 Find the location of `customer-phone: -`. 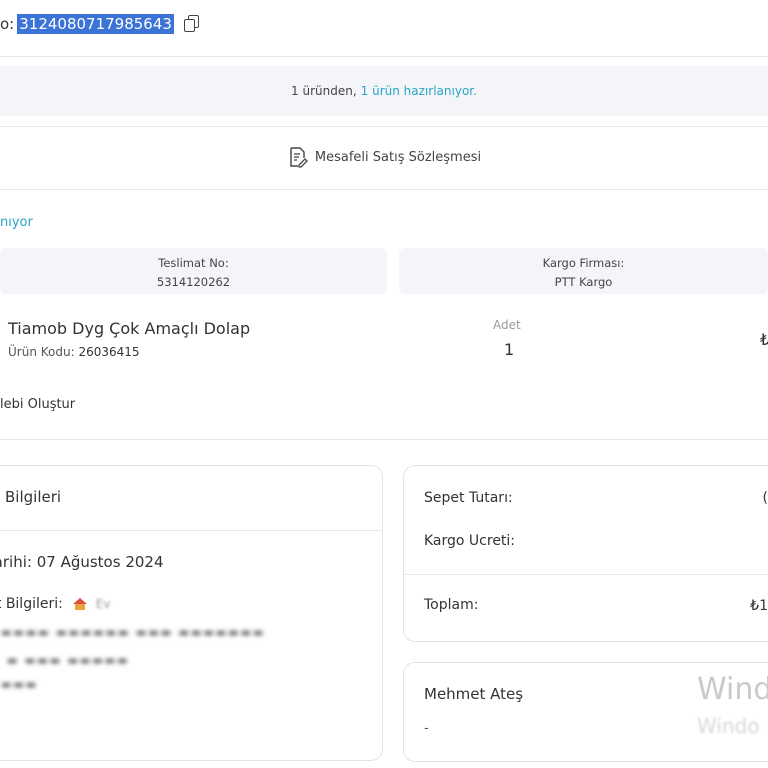

customer-phone: - is located at coordinates (426, 728).